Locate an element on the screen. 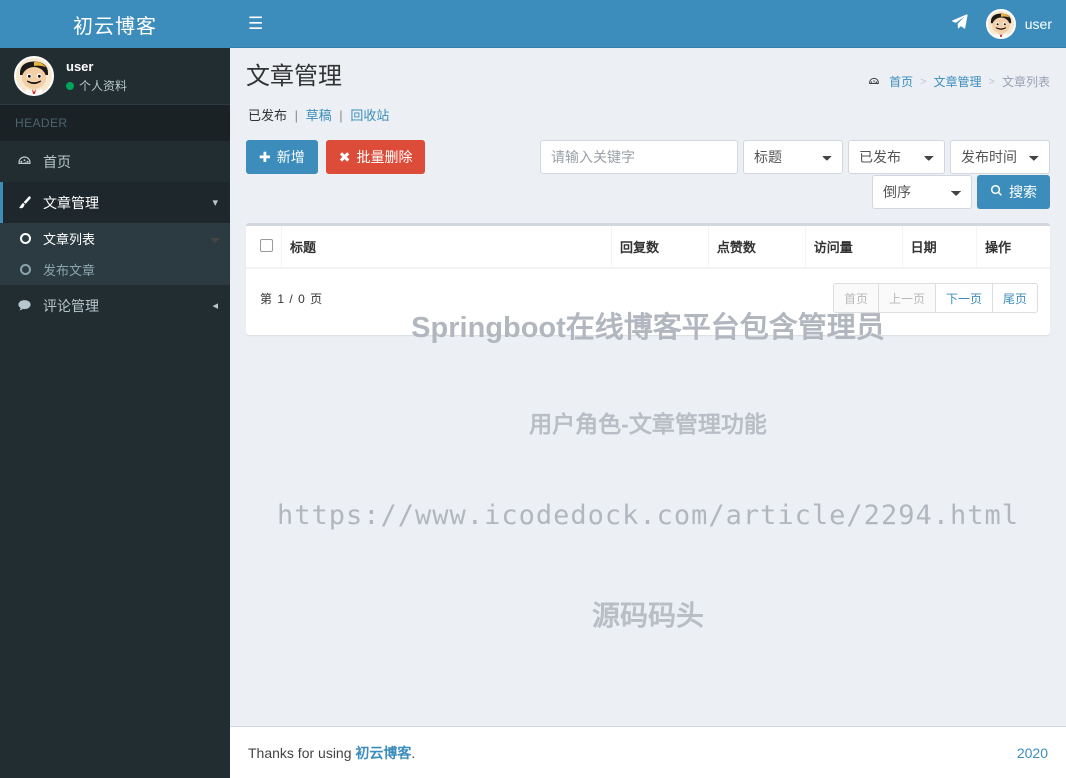  pagination-controls: 首页 上一页 下一页 尾页 is located at coordinates (935, 298).